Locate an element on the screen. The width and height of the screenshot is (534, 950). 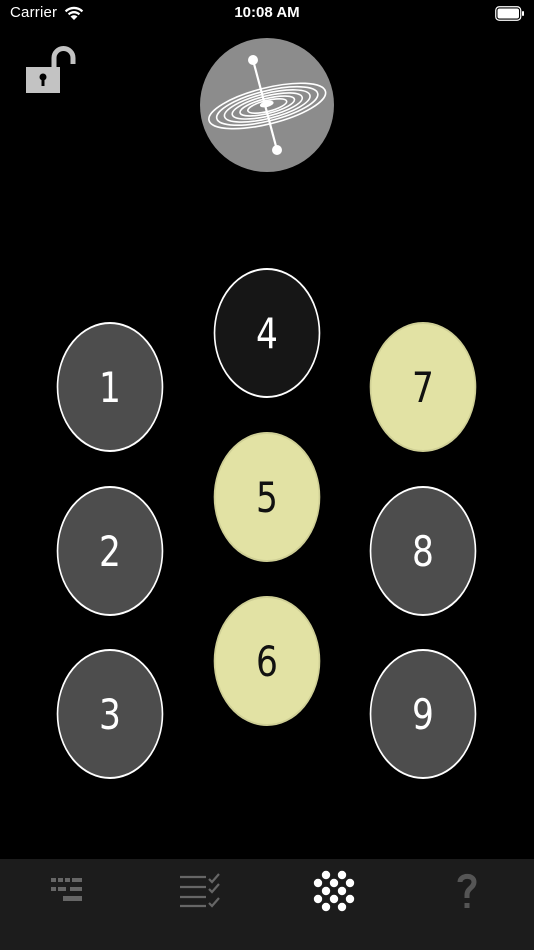
number-button-7: 7 is located at coordinates (423, 387).